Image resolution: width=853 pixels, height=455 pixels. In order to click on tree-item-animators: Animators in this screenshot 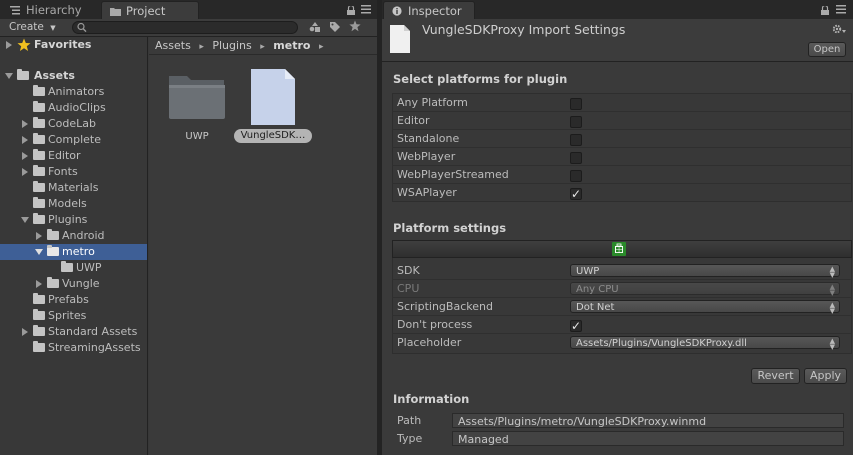, I will do `click(73, 92)`.